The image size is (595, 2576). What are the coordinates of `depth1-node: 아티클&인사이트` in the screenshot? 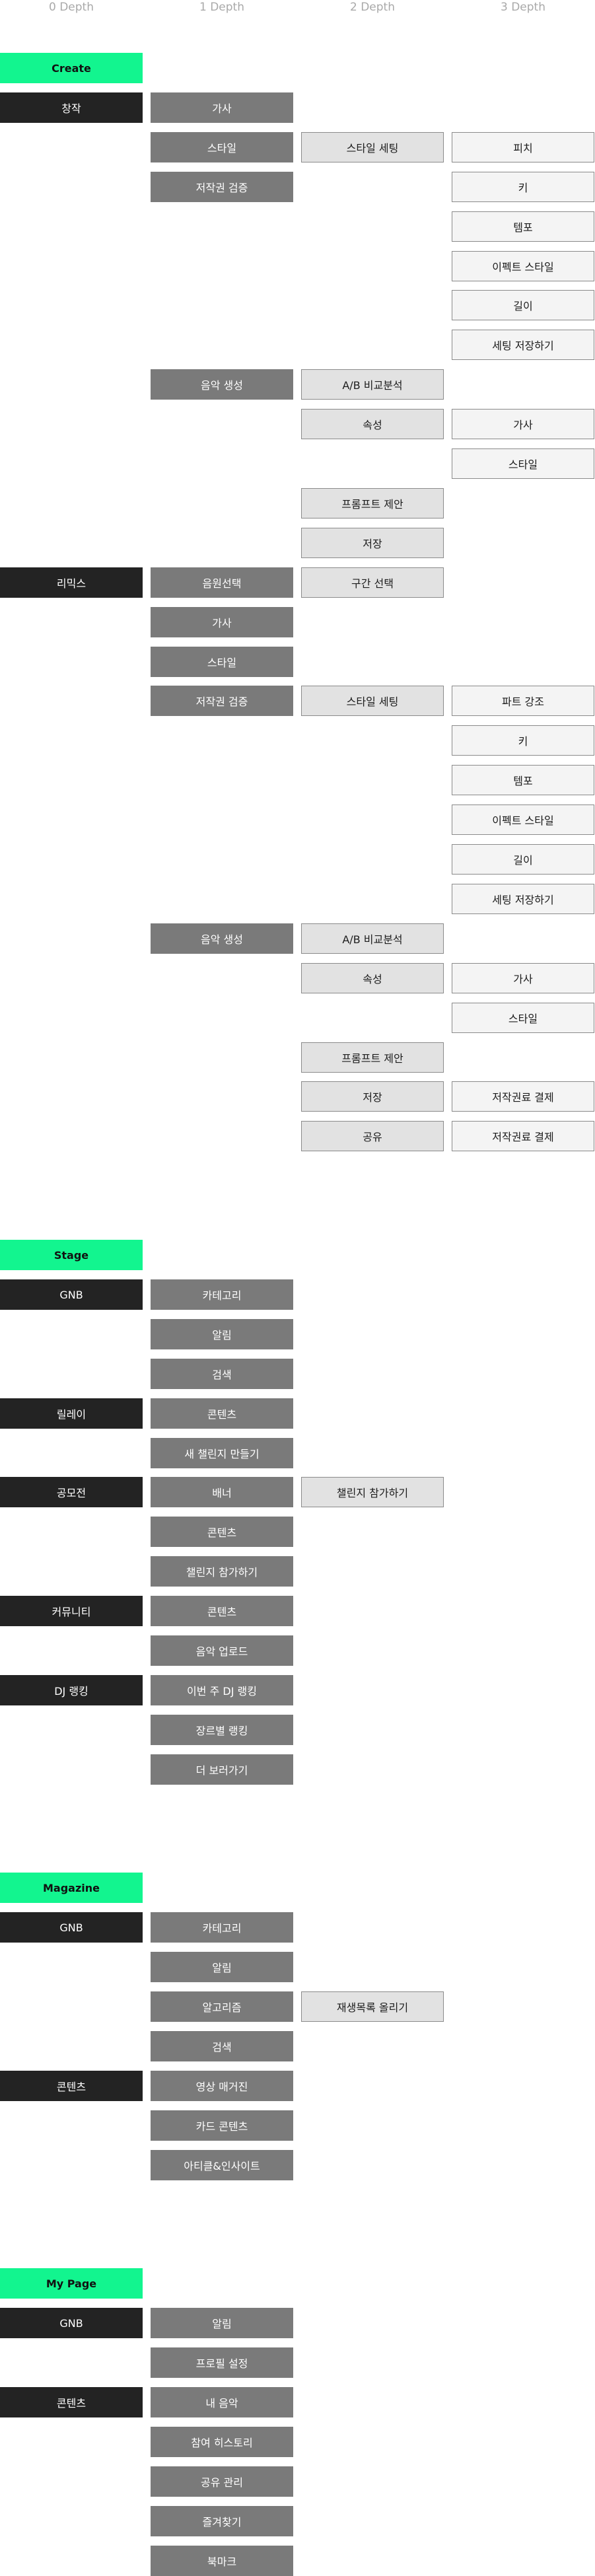 It's located at (222, 2165).